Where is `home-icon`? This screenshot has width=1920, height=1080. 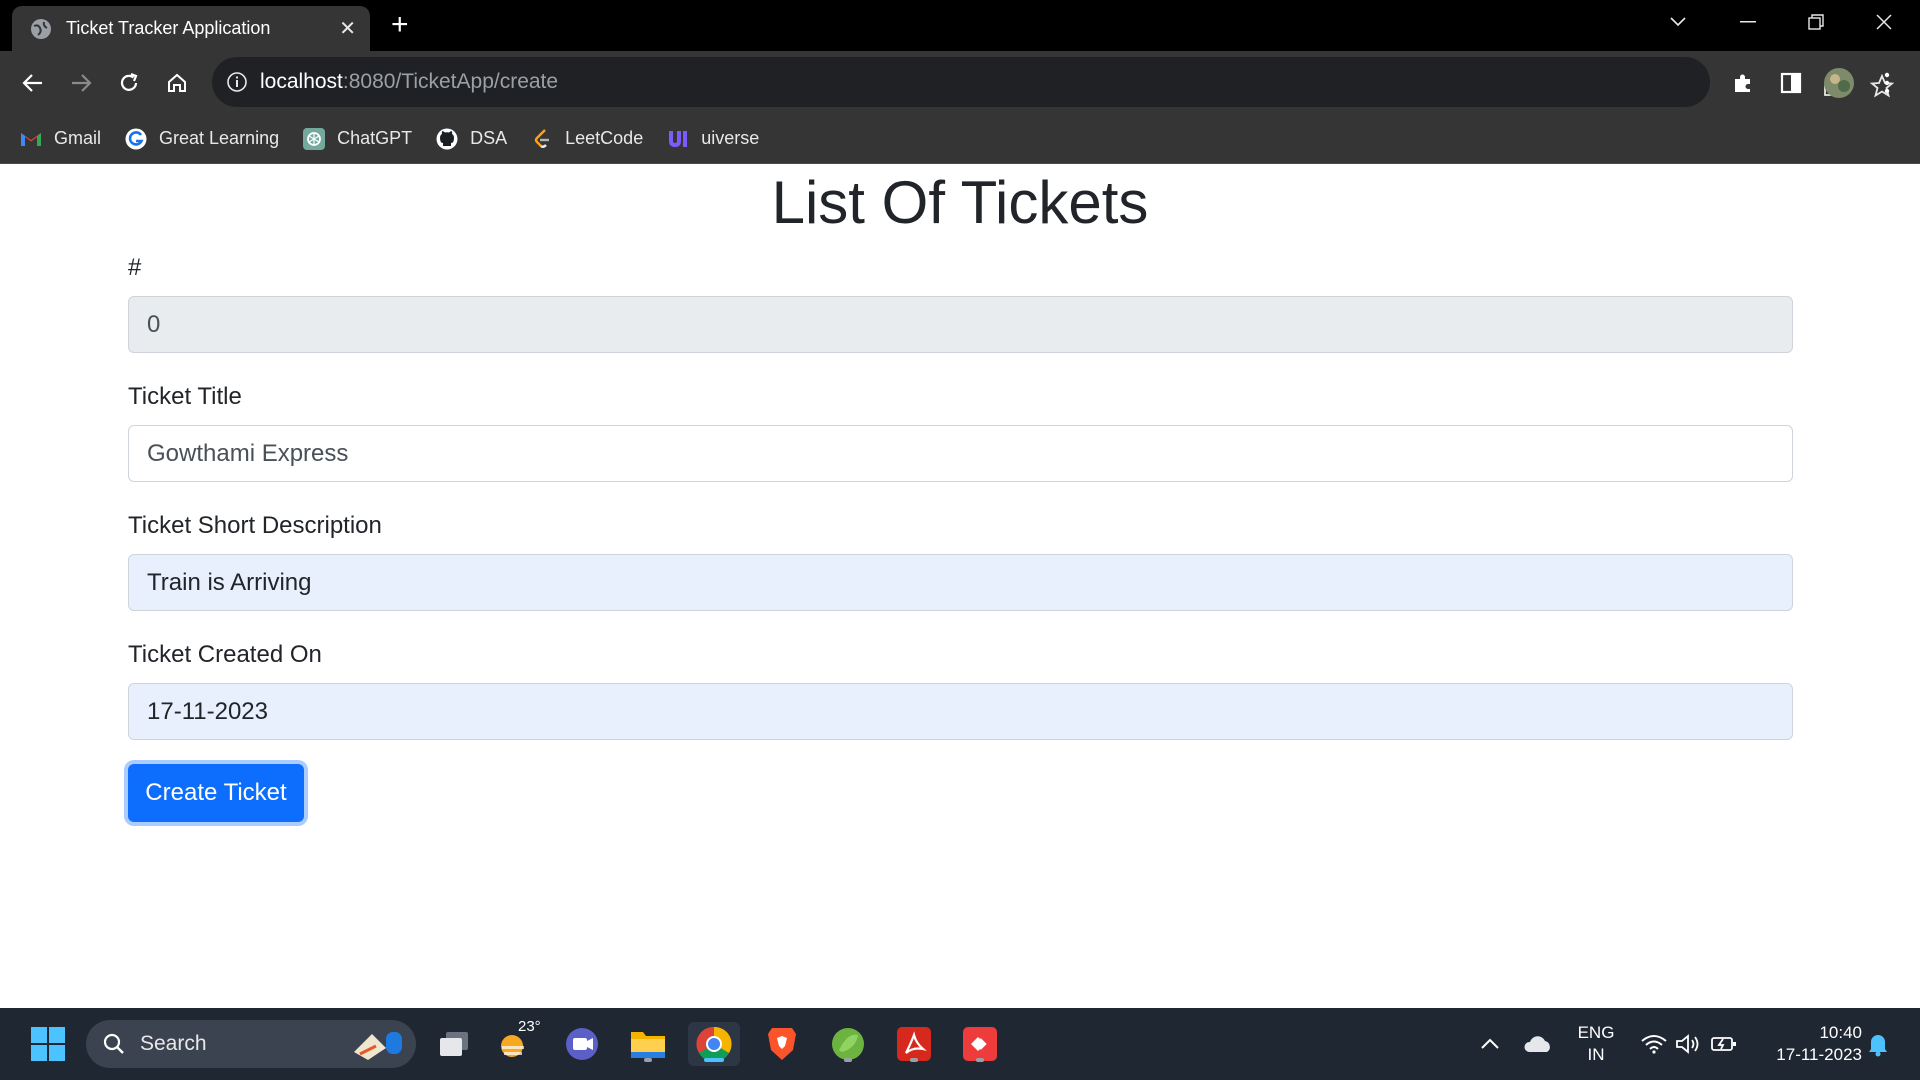
home-icon is located at coordinates (177, 83).